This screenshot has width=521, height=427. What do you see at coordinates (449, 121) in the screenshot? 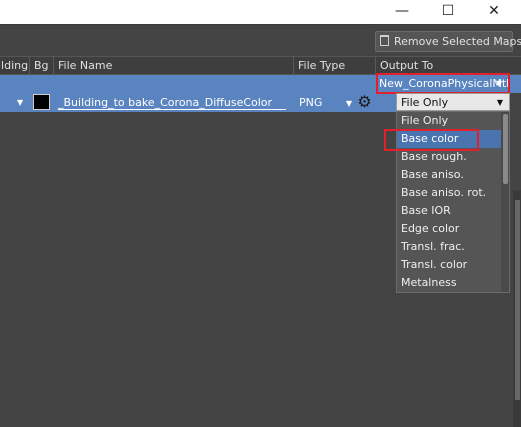
I see `dropdown-item-file-only: File Only` at bounding box center [449, 121].